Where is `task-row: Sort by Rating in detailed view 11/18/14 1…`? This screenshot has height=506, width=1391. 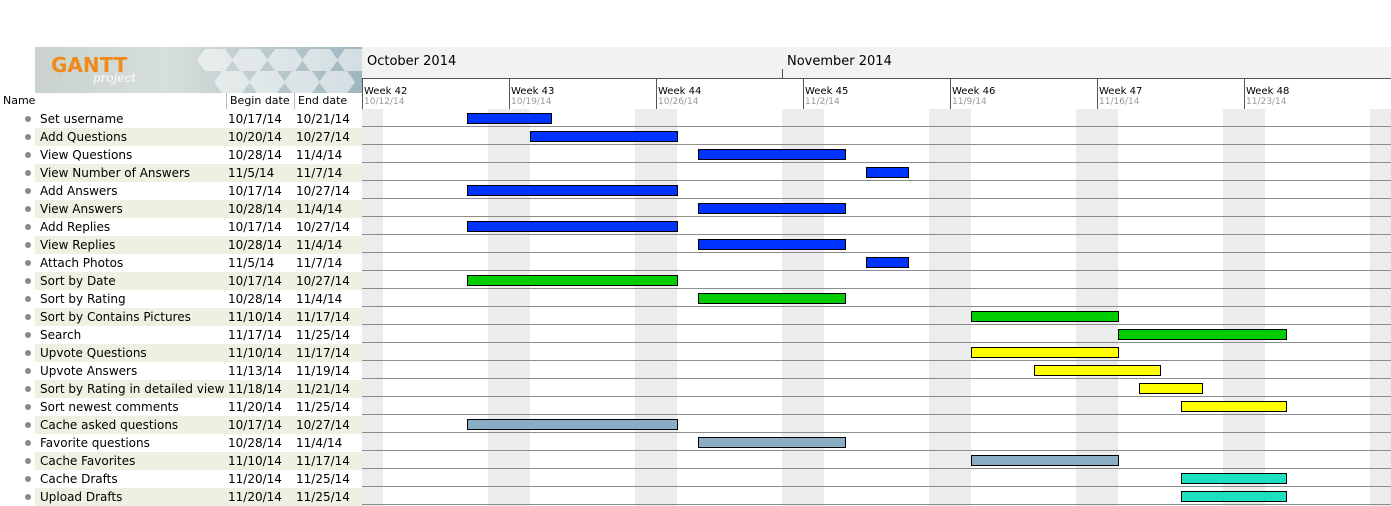
task-row: Sort by Rating in detailed view 11/18/14 1… is located at coordinates (181, 389).